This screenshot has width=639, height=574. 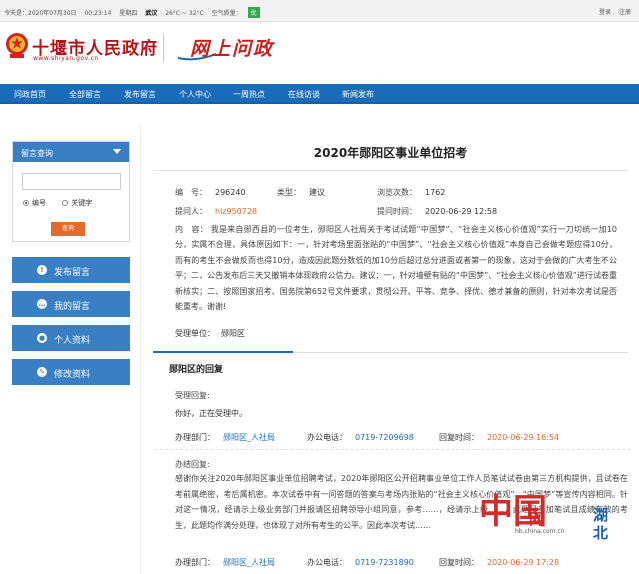 What do you see at coordinates (71, 181) in the screenshot?
I see `query-input` at bounding box center [71, 181].